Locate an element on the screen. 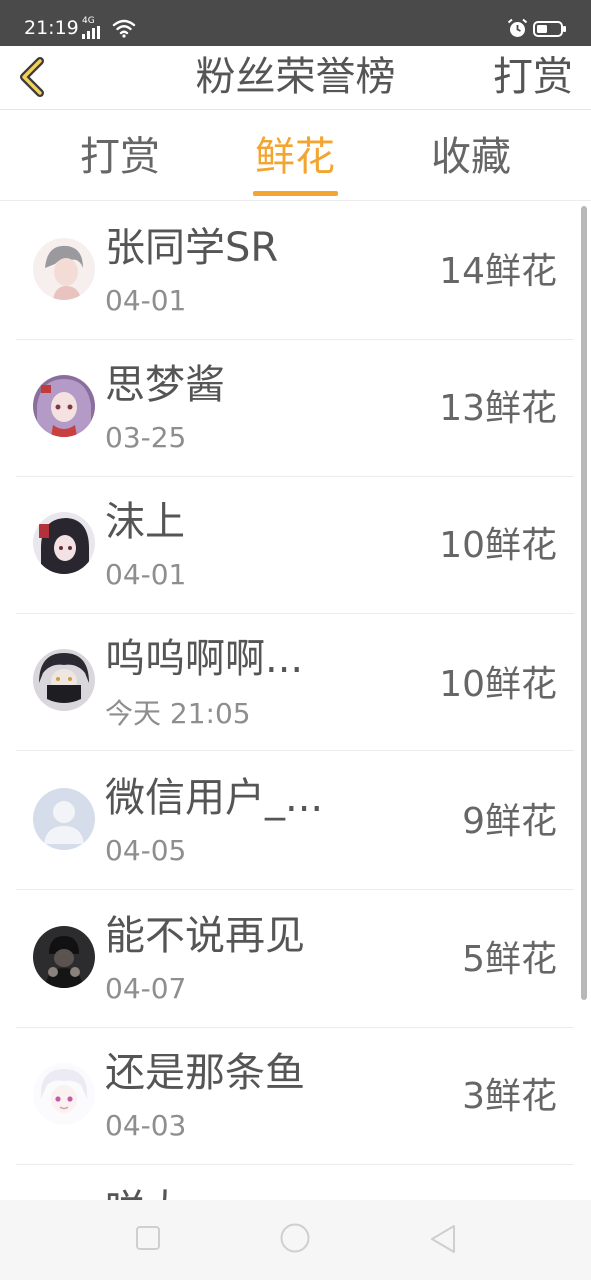  title-bar: 粉丝荣誉榜 打赏 is located at coordinates (295, 78).